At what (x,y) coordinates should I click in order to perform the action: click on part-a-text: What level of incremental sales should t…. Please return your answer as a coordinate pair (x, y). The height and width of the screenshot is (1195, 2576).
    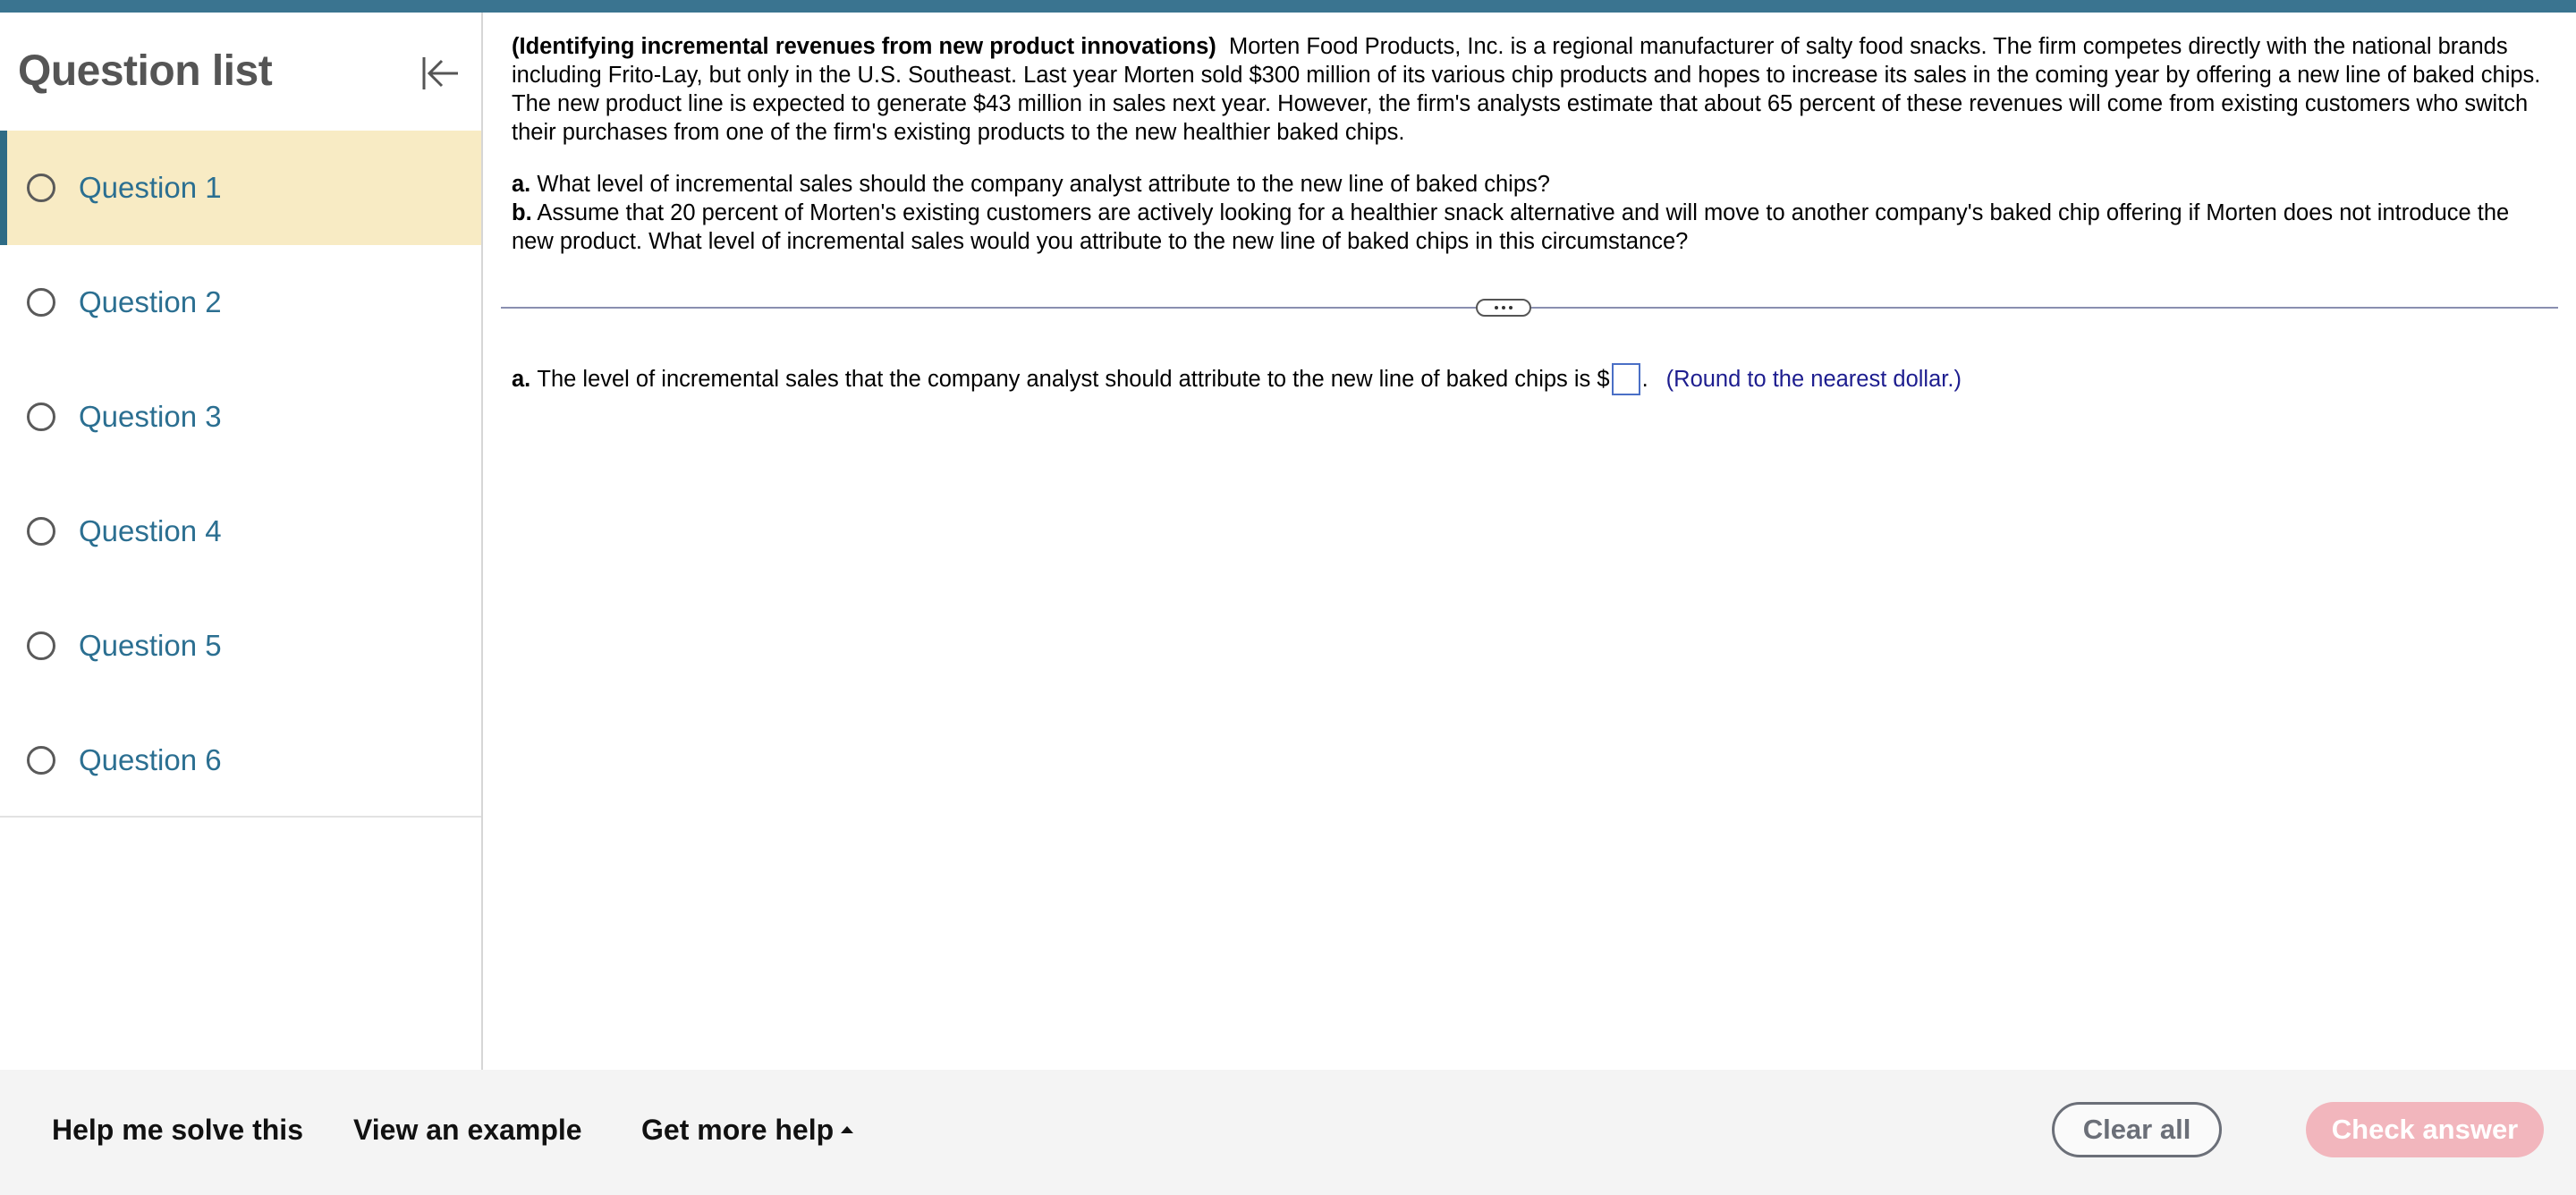
    Looking at the image, I should click on (1043, 184).